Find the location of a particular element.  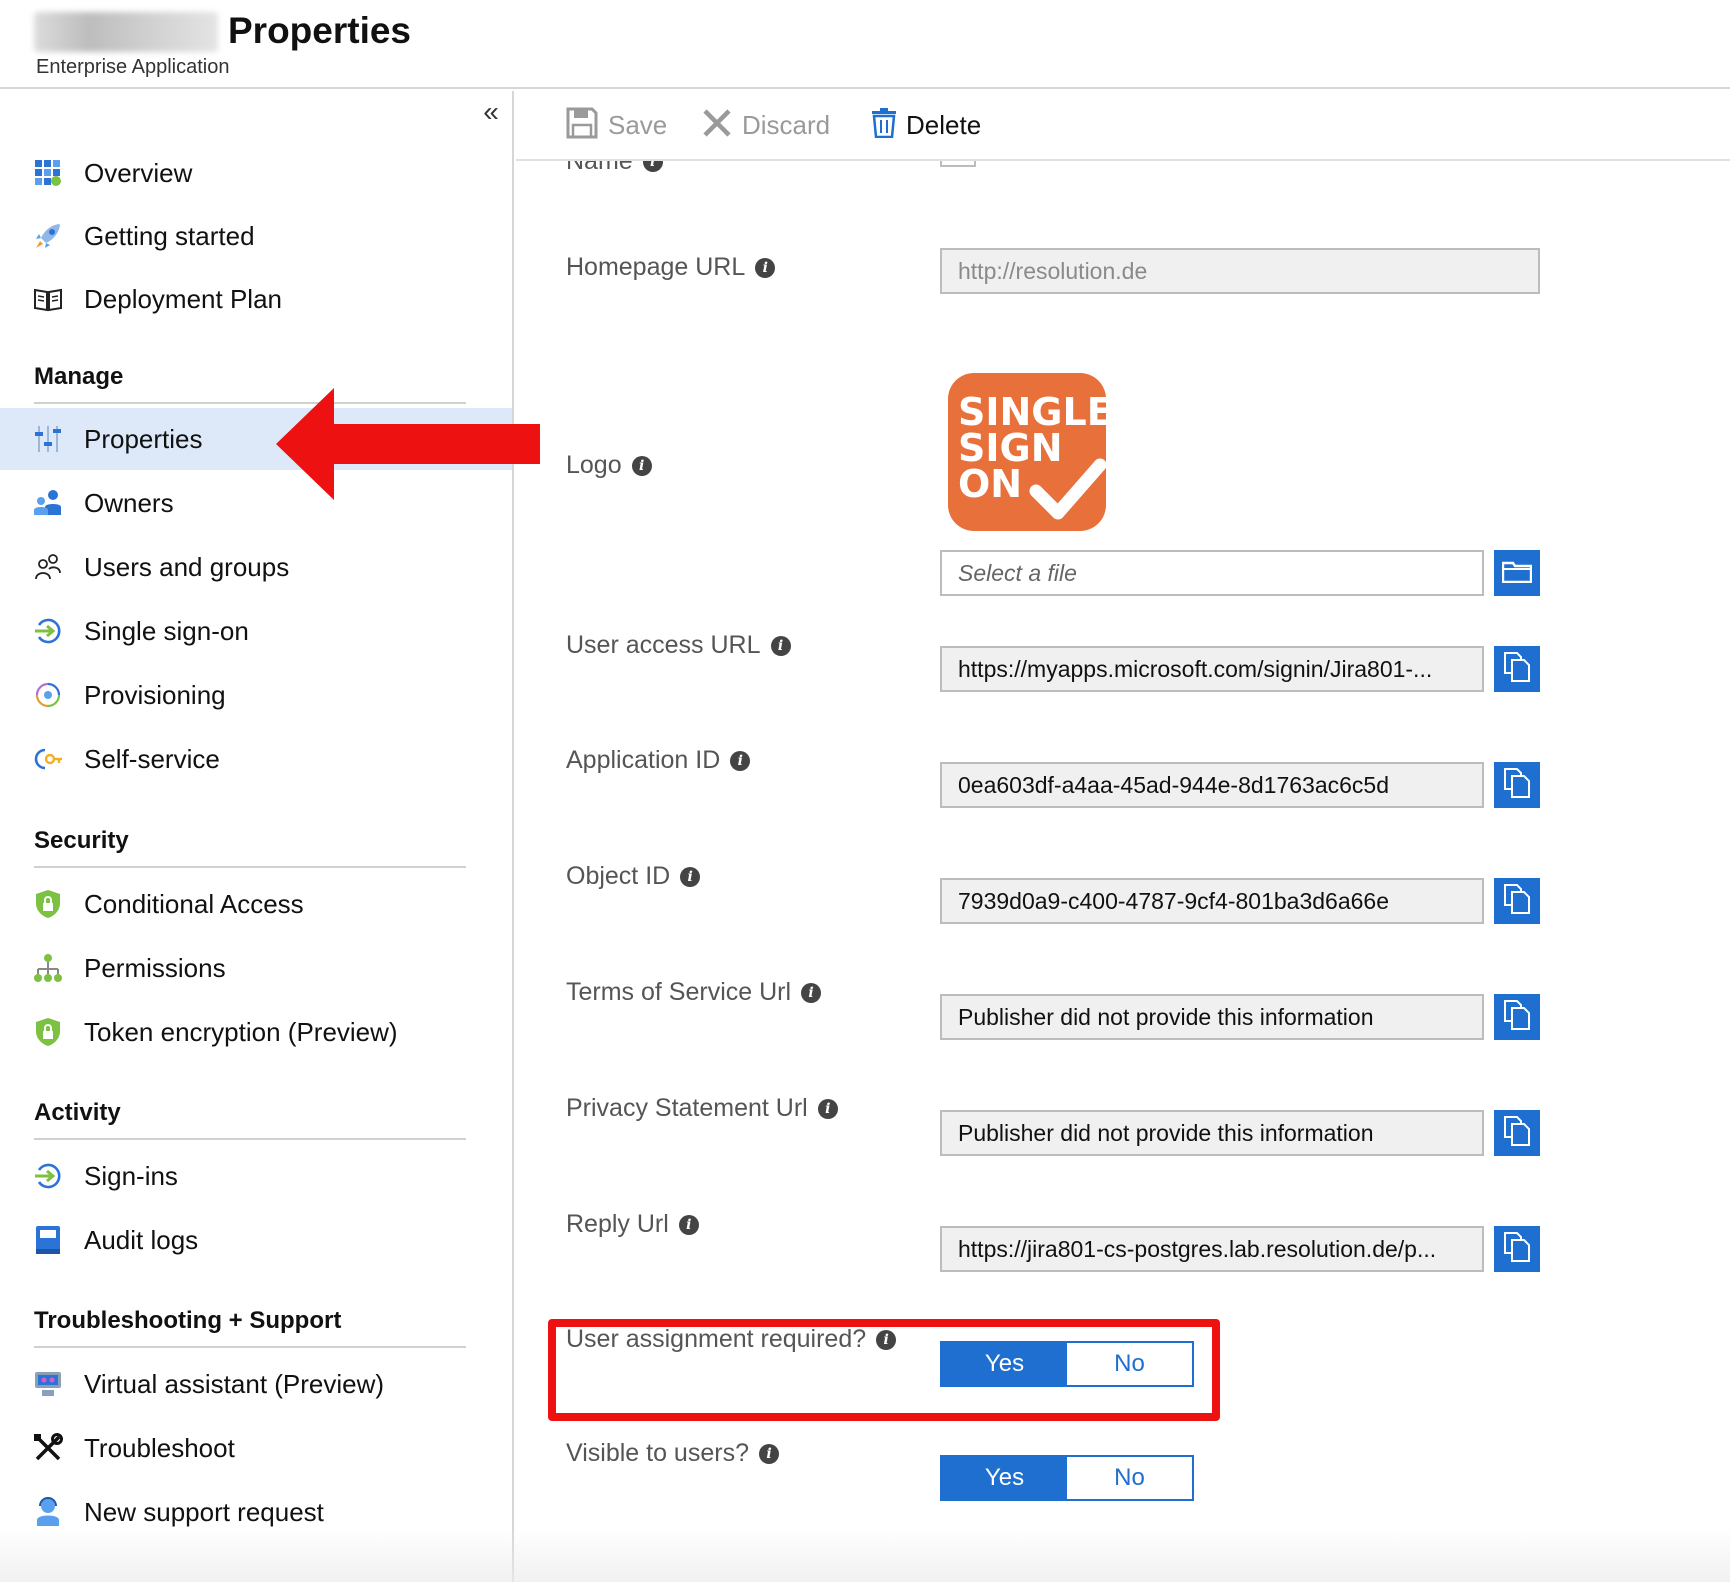

section-heading-activity: Activity is located at coordinates (77, 1112).